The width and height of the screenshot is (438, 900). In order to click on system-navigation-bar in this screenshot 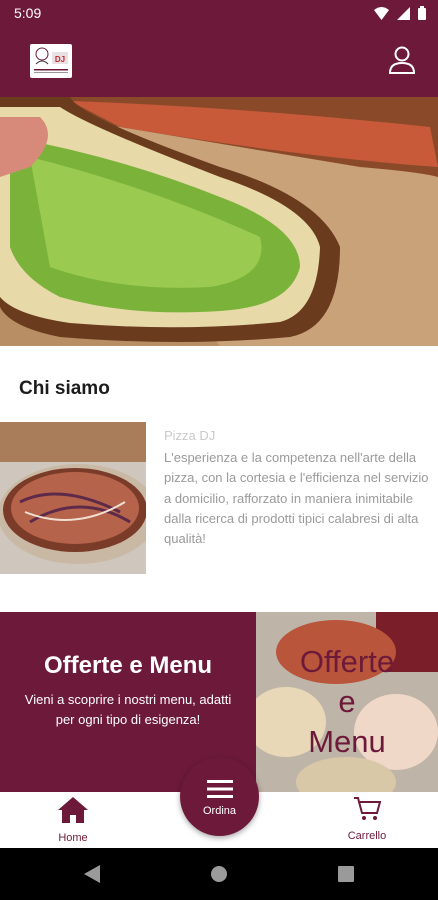, I will do `click(219, 874)`.